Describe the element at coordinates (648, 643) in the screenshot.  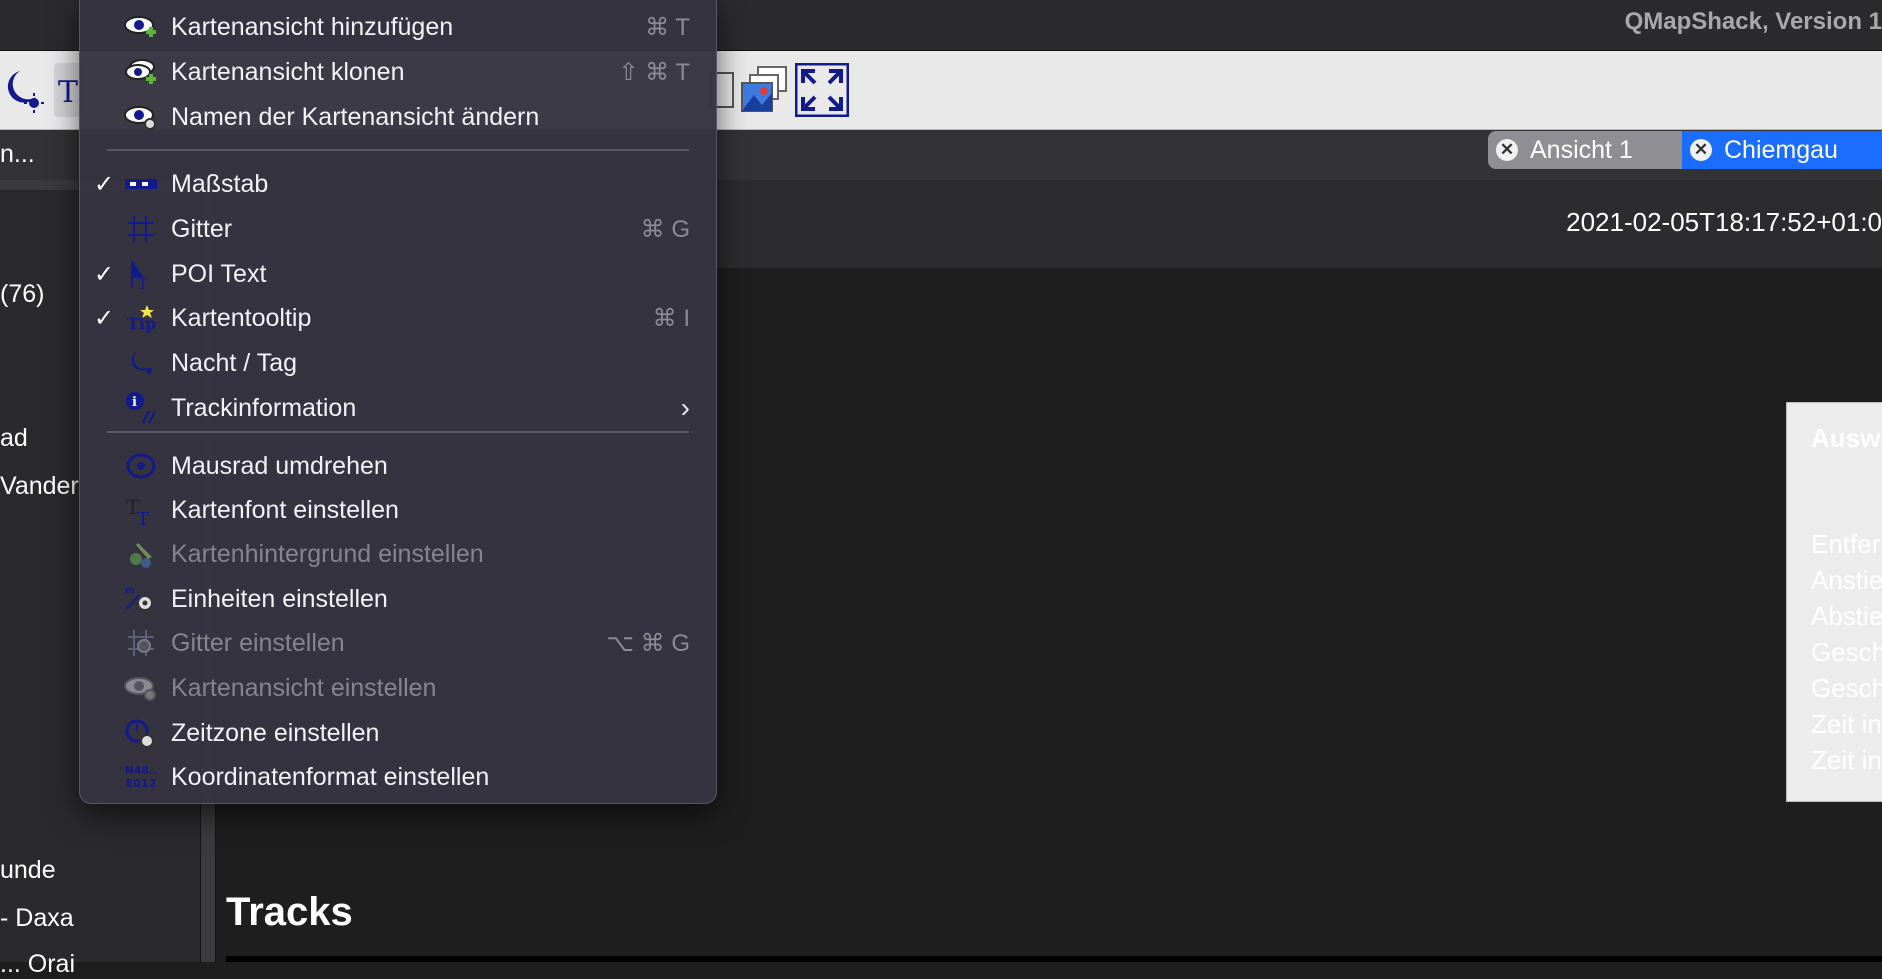
I see `shortcut: ⌥ ⌘ G` at that location.